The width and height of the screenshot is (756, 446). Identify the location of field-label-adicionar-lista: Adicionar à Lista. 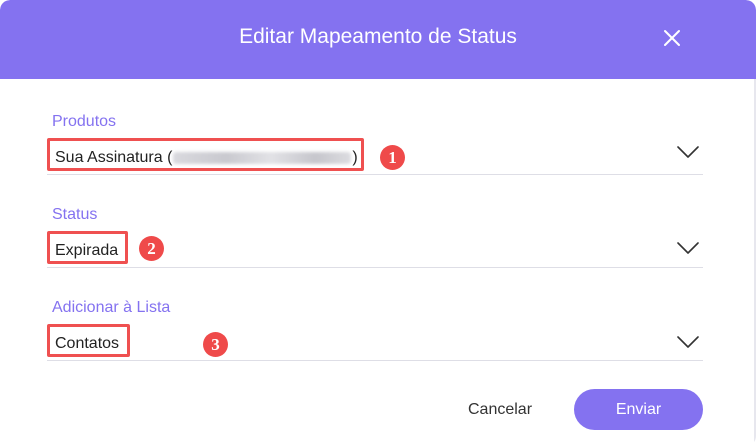
(111, 307).